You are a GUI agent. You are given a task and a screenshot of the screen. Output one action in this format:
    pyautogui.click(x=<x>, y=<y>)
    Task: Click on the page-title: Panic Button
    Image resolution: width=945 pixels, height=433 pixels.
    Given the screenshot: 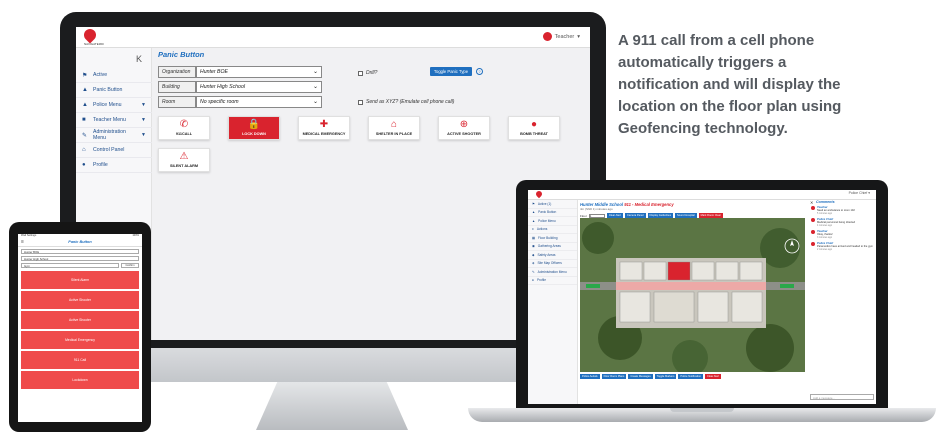 What is the action you would take?
    pyautogui.click(x=80, y=242)
    